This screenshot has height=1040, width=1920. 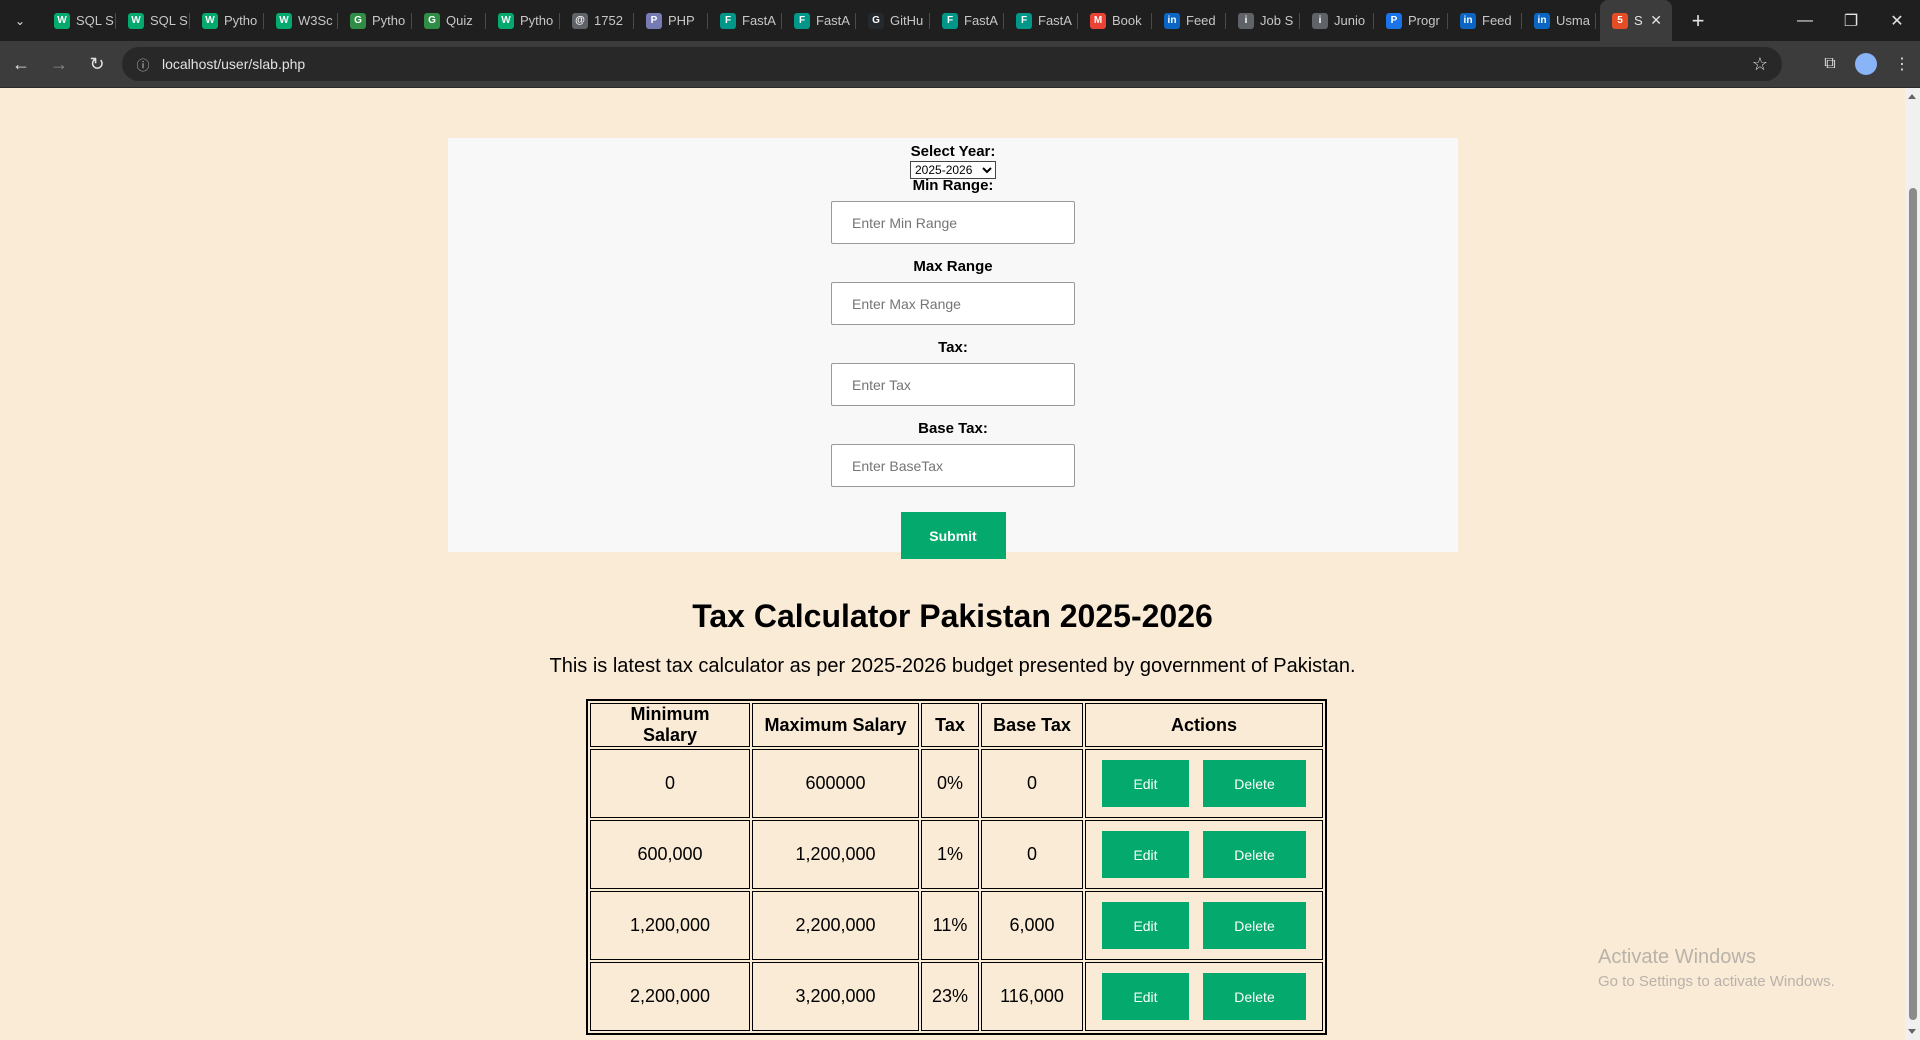 I want to click on tab-5: G Quiz, so click(x=449, y=20).